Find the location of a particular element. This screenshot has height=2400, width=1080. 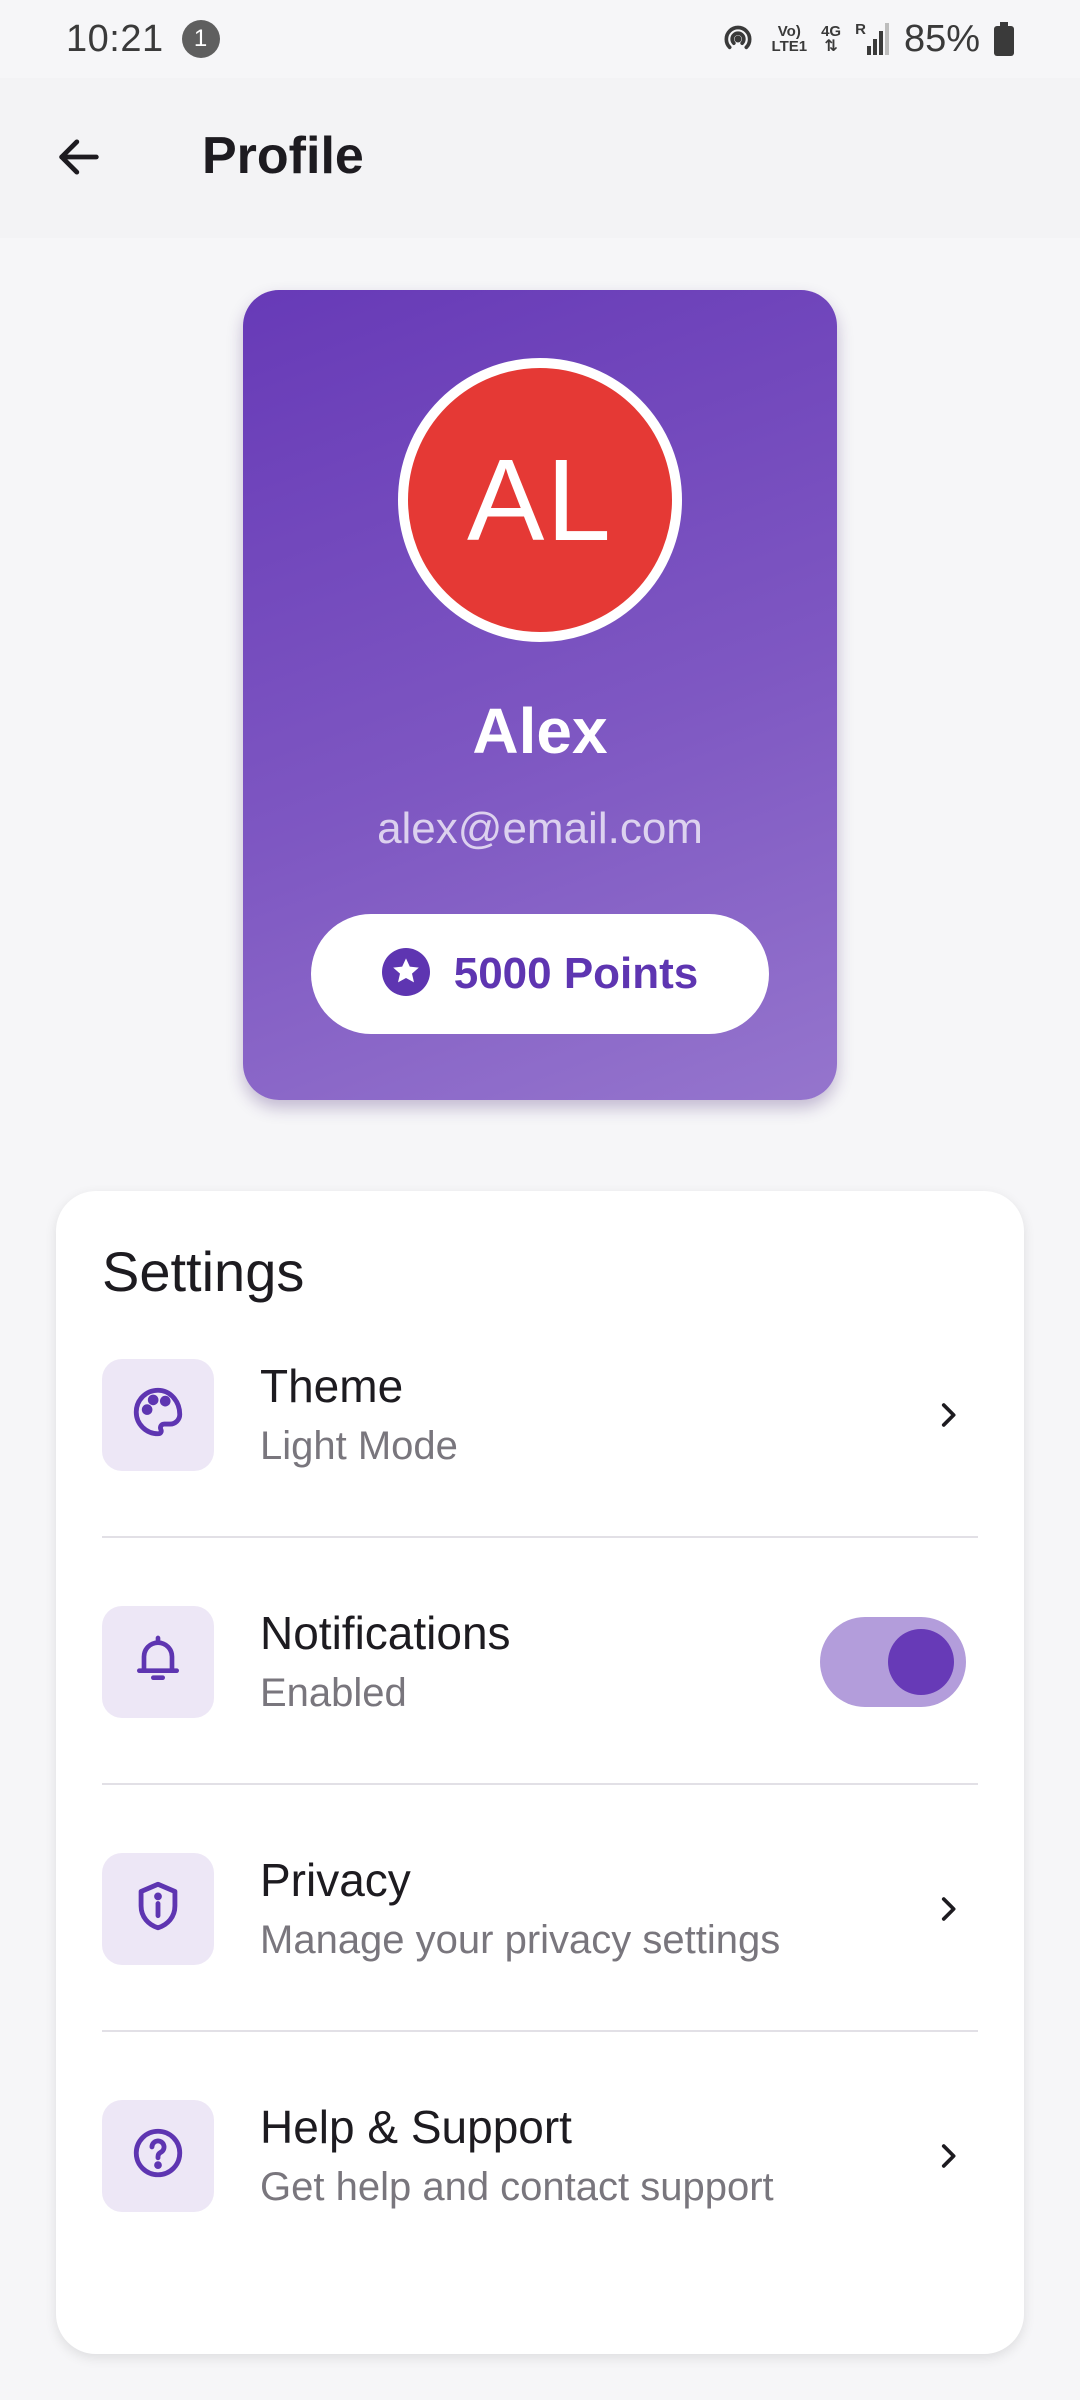

setting-notifications: Notifications Enabled is located at coordinates (540, 1661).